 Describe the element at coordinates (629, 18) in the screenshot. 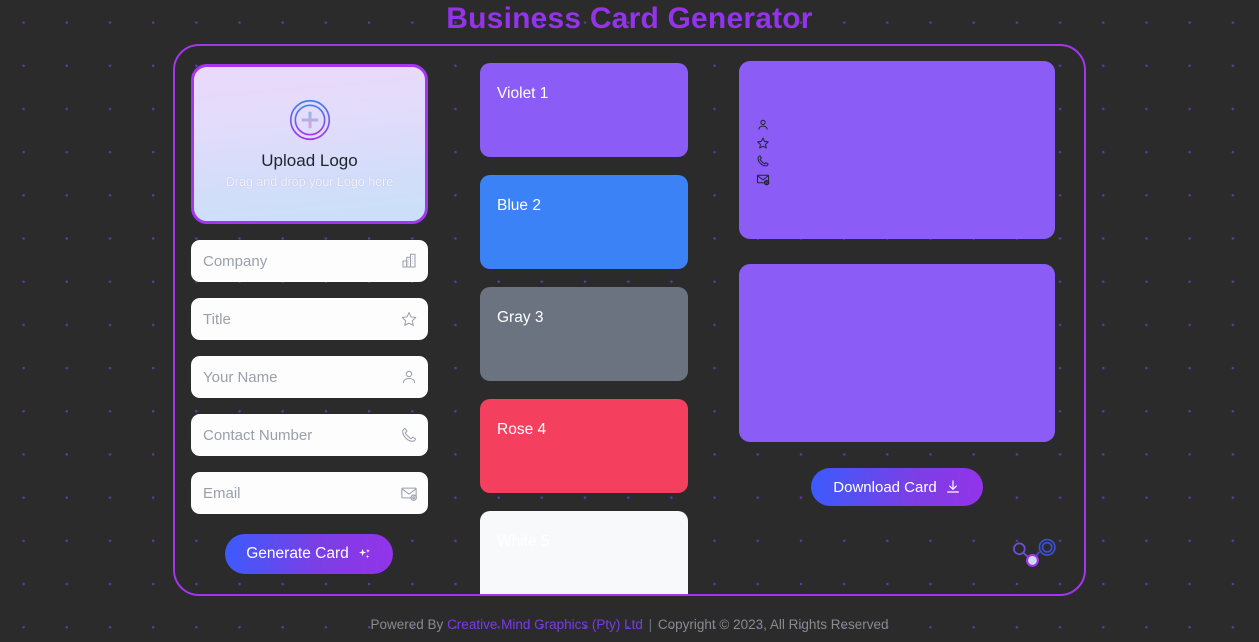

I see `page-title: Business Card Generator` at that location.